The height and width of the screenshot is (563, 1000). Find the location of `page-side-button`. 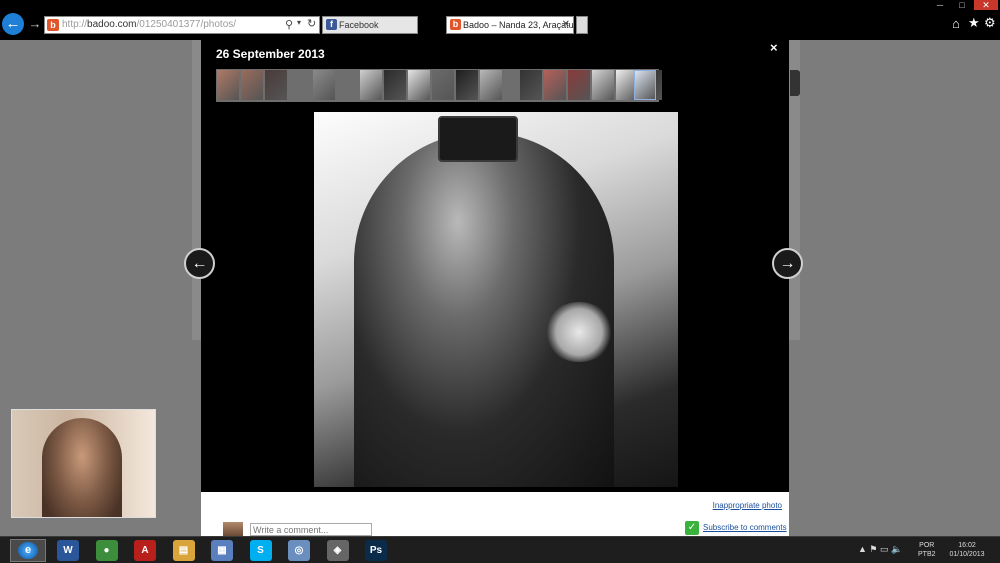

page-side-button is located at coordinates (795, 83).